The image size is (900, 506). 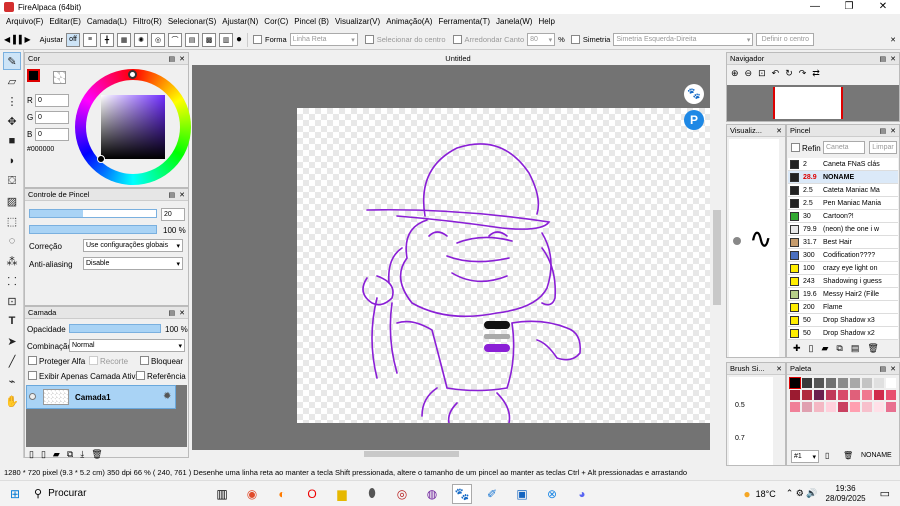 What do you see at coordinates (883, 147) in the screenshot?
I see `clear-button: Limpar` at bounding box center [883, 147].